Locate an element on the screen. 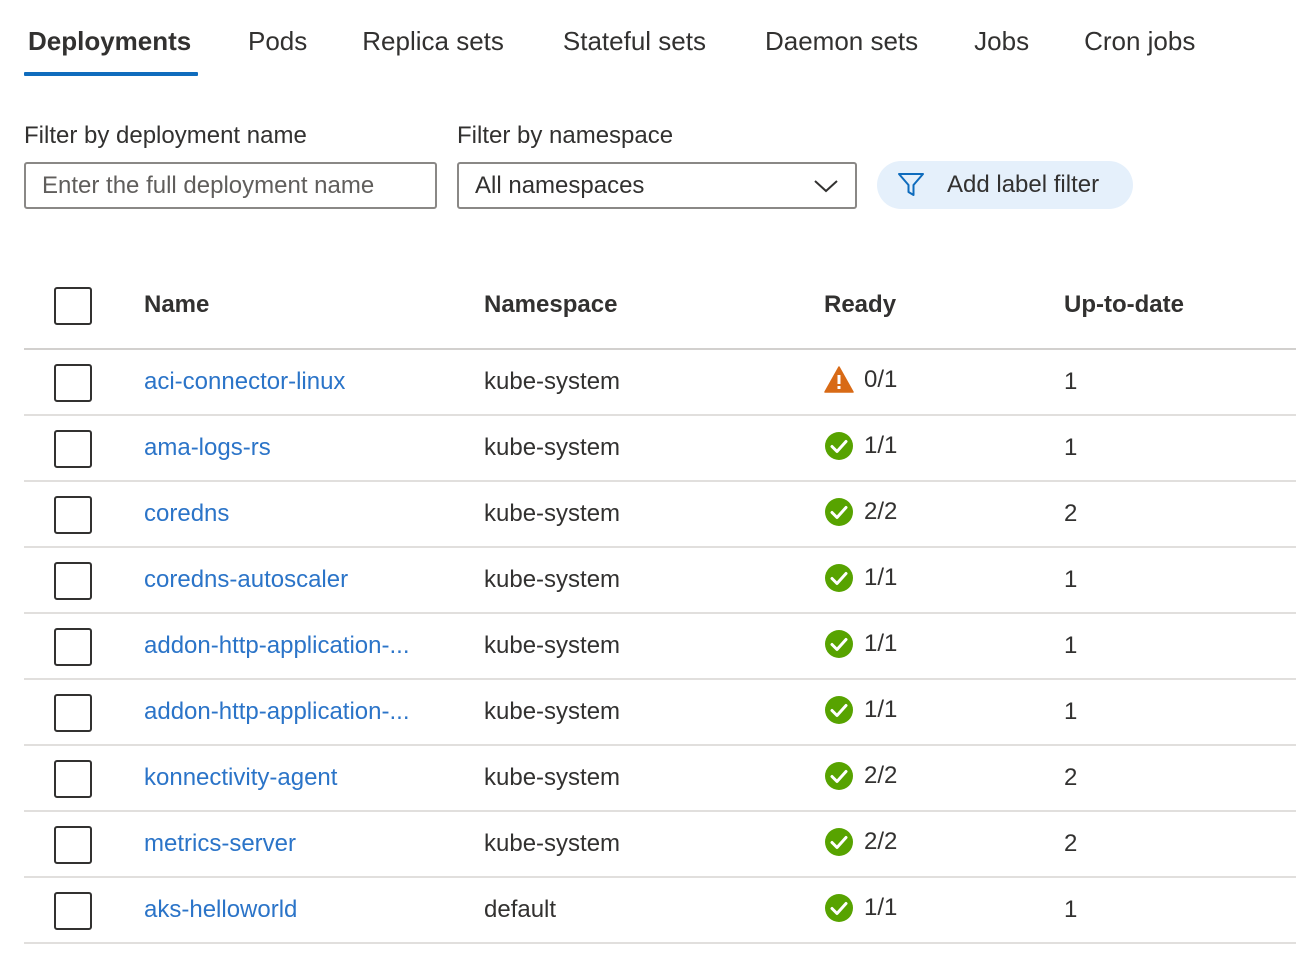 The image size is (1296, 956). column-header-ready: Ready is located at coordinates (860, 305).